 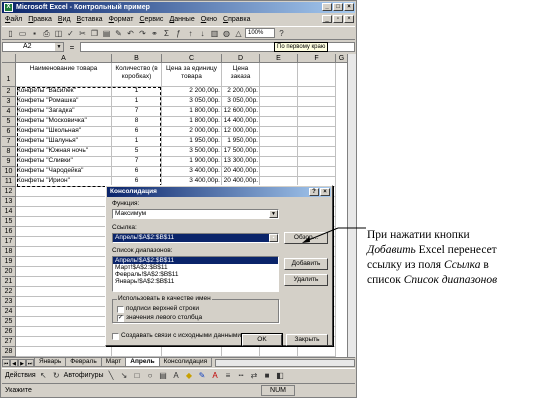 I want to click on table-cell: Конфеты "Чародейка", so click(x=64, y=172).